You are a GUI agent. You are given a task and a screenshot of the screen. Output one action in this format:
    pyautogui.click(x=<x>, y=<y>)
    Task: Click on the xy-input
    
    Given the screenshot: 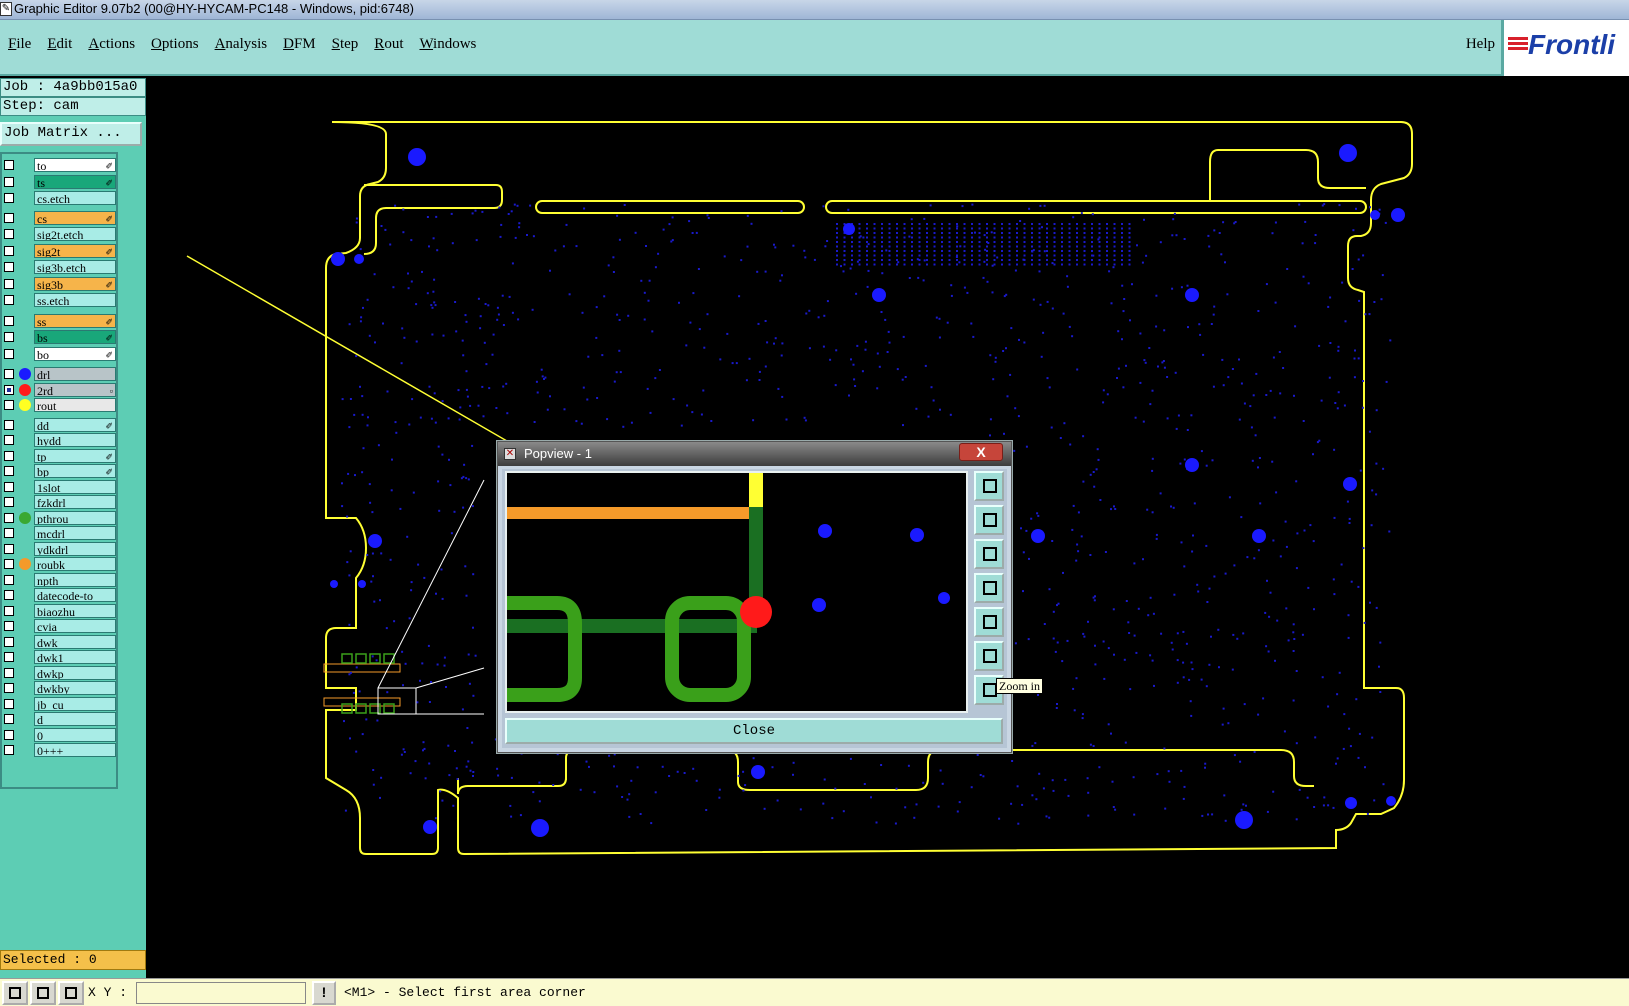 What is the action you would take?
    pyautogui.click(x=221, y=993)
    